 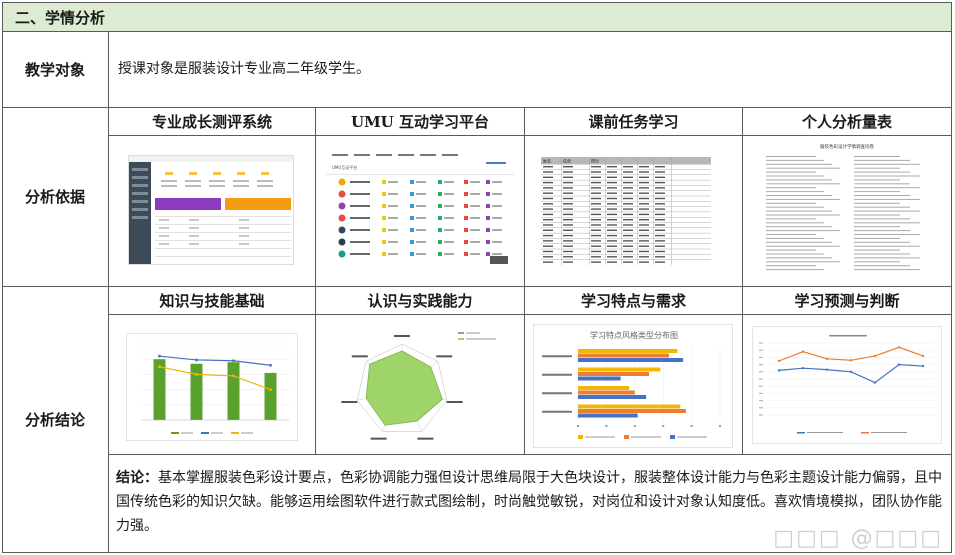 What do you see at coordinates (477, 552) in the screenshot?
I see `border-bottom` at bounding box center [477, 552].